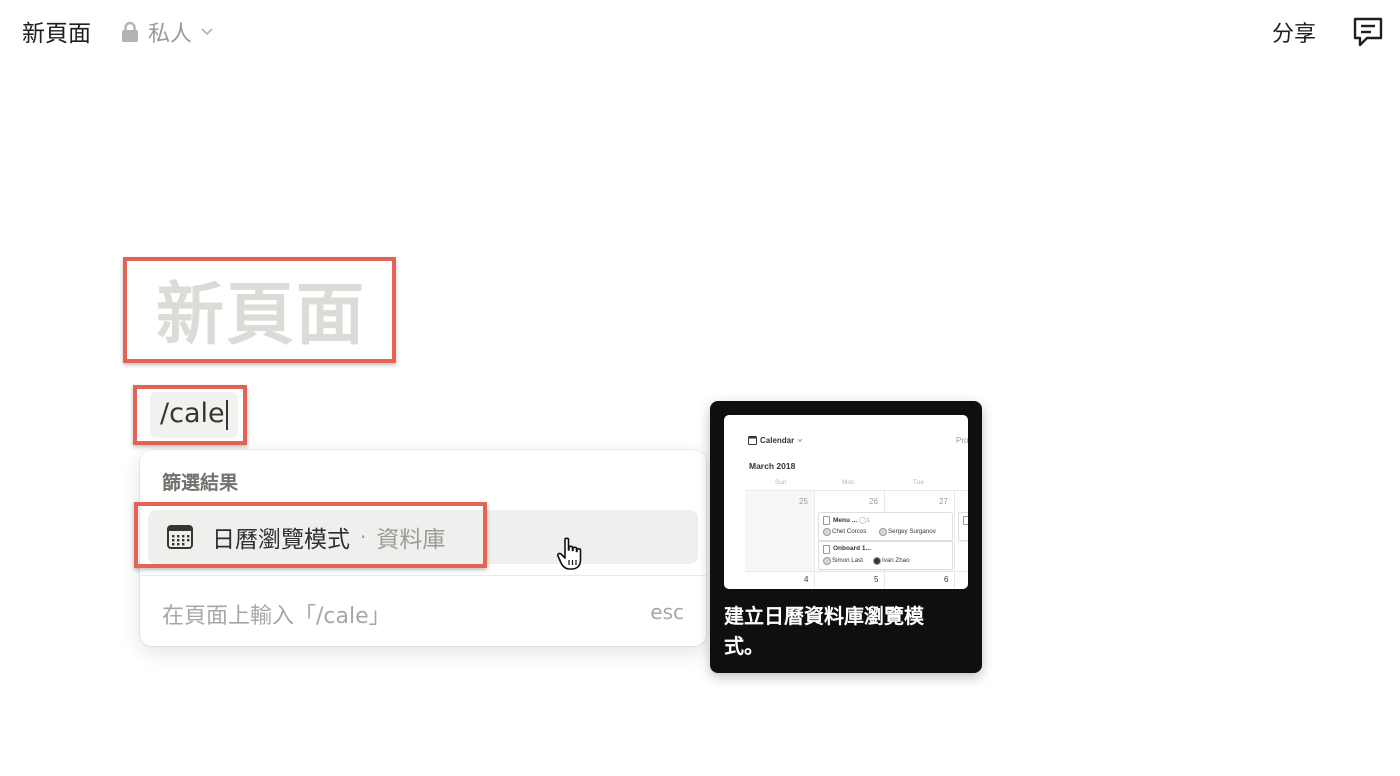 The height and width of the screenshot is (776, 1400). What do you see at coordinates (226, 414) in the screenshot?
I see `text-caret` at bounding box center [226, 414].